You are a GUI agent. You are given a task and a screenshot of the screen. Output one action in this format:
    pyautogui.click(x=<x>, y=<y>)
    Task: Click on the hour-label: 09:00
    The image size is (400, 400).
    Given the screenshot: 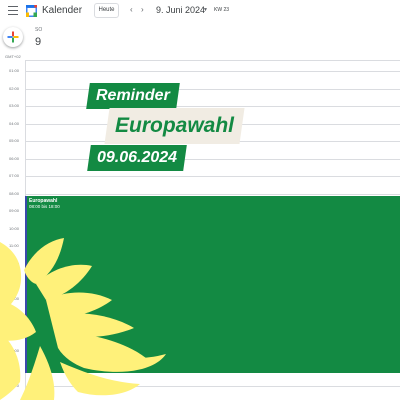 What is the action you would take?
    pyautogui.click(x=14, y=210)
    